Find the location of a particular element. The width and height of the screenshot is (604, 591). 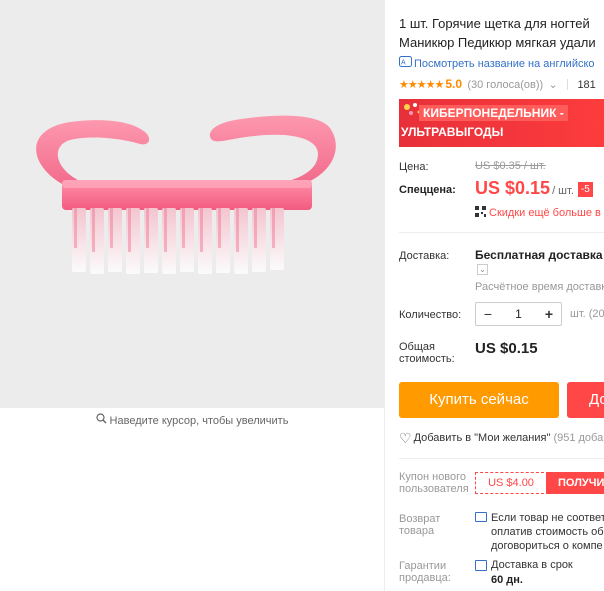

wishlist-count: (951 доба is located at coordinates (578, 438).